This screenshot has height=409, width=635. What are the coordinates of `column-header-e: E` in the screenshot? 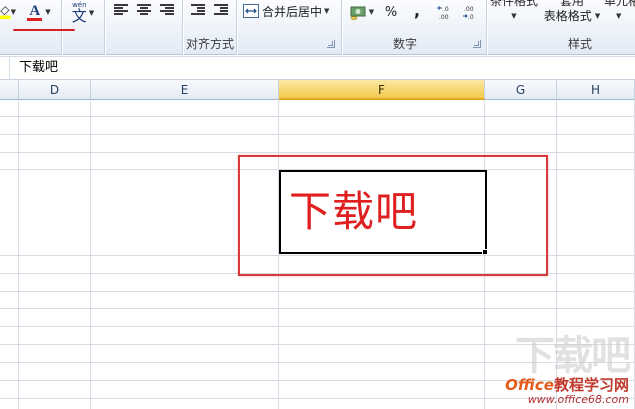 It's located at (185, 90).